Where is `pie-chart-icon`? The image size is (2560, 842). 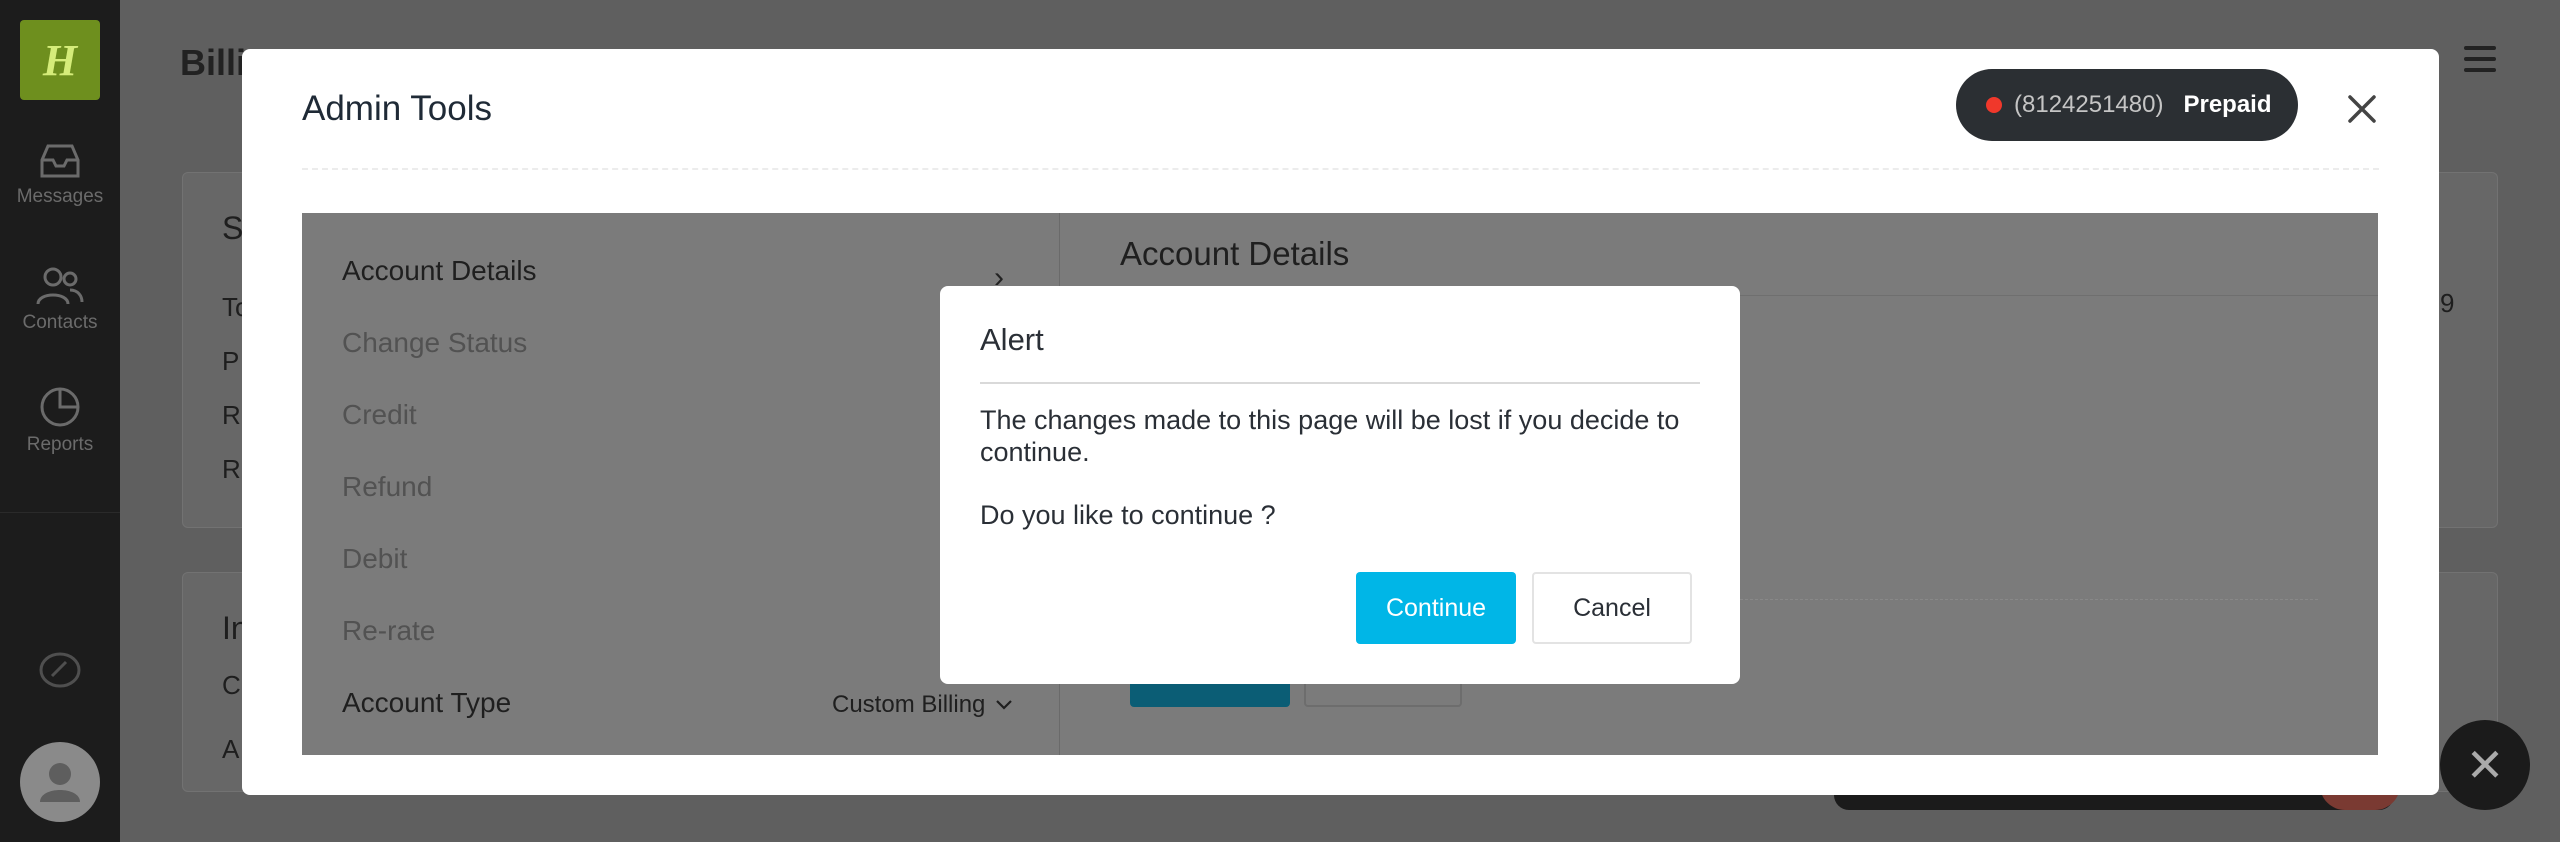 pie-chart-icon is located at coordinates (60, 407).